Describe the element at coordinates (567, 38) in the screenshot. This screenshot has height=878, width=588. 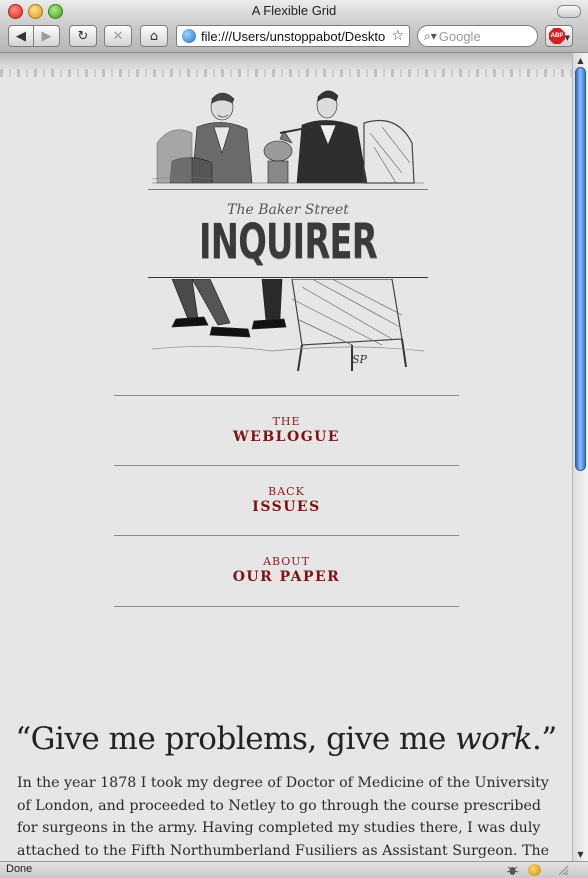
I see `dropdown-arrow-icon: ▼` at that location.